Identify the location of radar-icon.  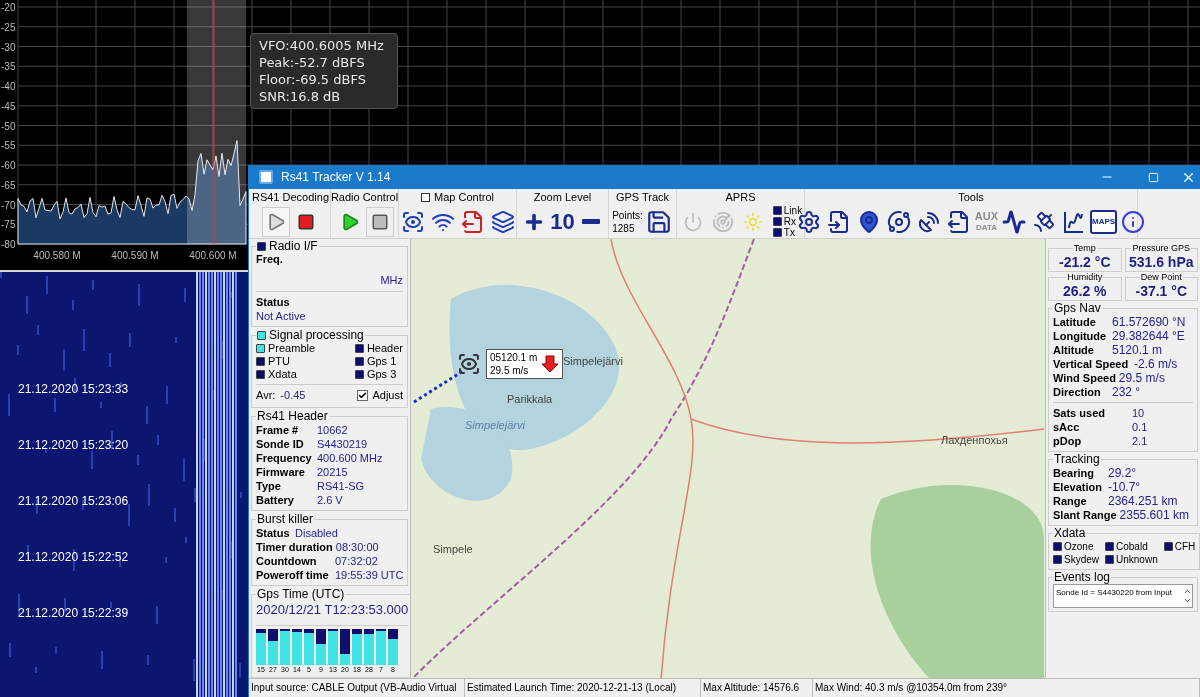
(722, 221).